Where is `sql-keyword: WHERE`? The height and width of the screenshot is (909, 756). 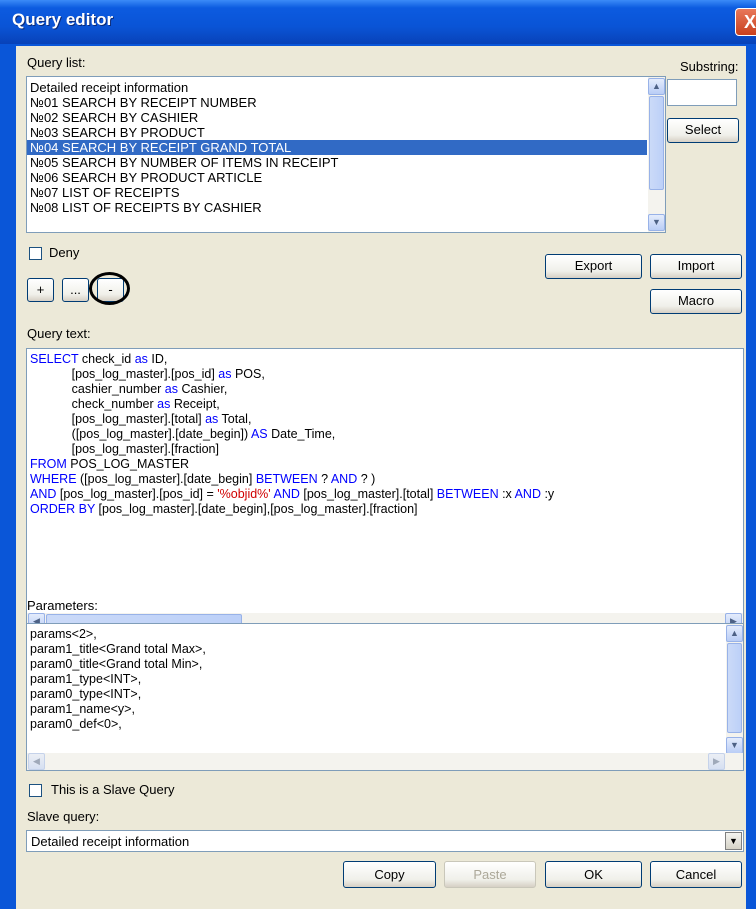
sql-keyword: WHERE is located at coordinates (53, 479).